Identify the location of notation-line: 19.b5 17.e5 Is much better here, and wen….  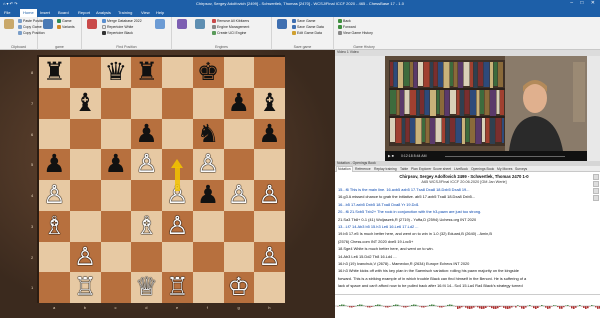
(464, 233).